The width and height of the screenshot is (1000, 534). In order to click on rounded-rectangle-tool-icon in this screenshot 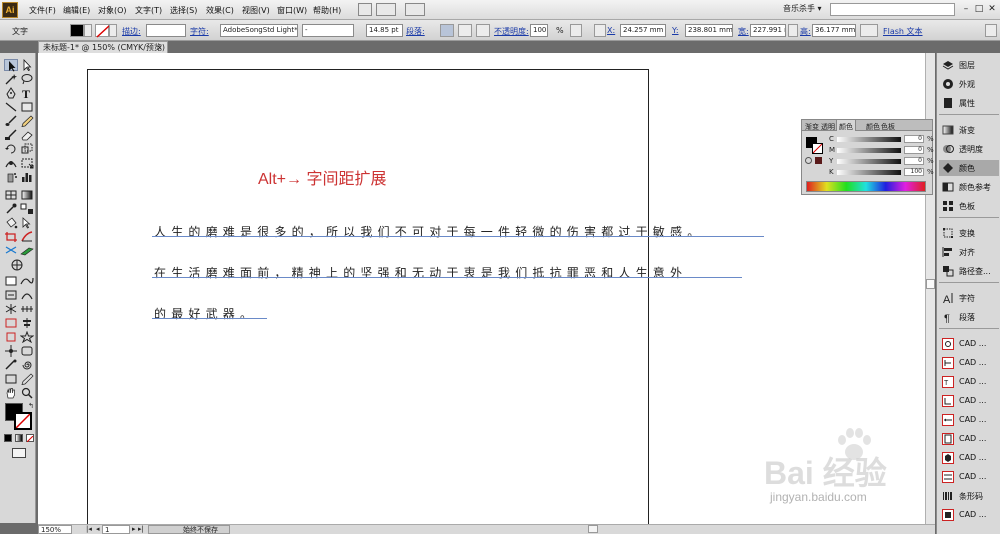, I will do `click(27, 351)`.